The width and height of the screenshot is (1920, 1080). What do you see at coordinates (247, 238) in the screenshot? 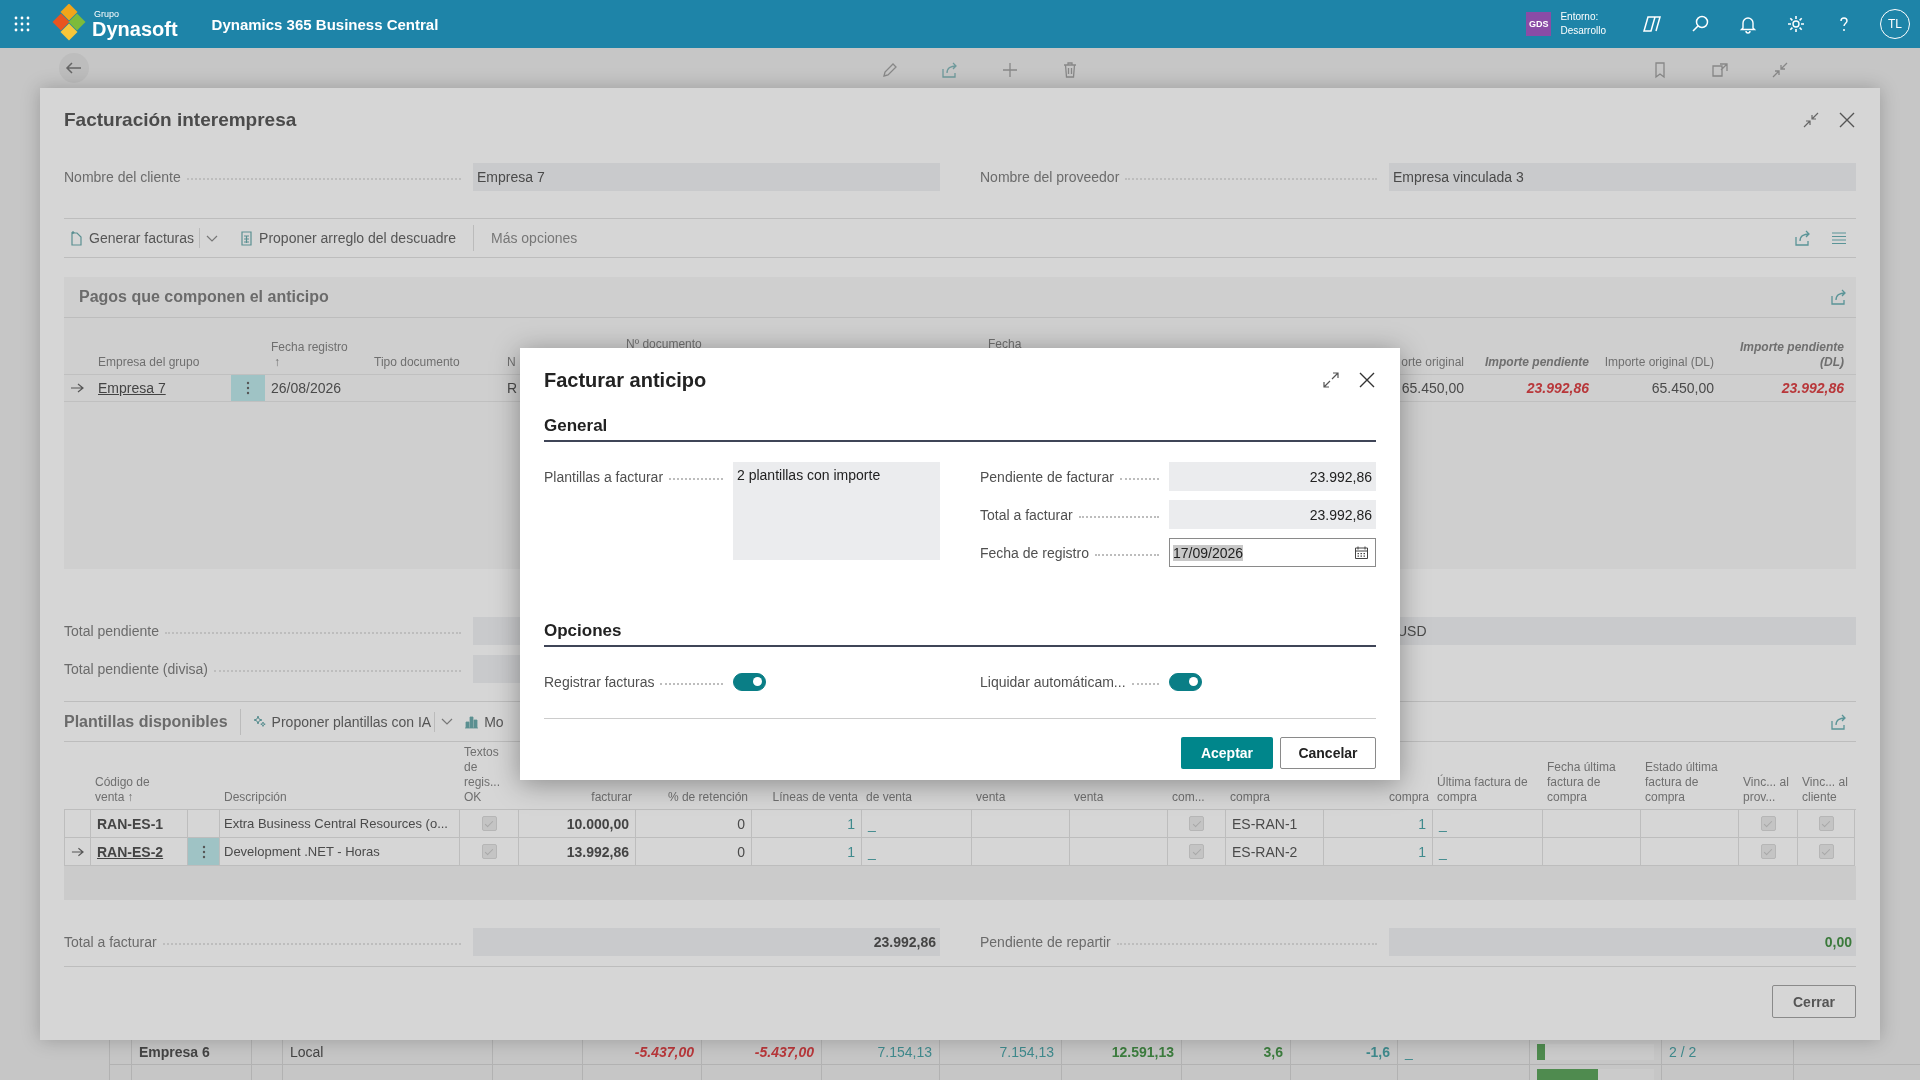
I see `document-table-icon` at bounding box center [247, 238].